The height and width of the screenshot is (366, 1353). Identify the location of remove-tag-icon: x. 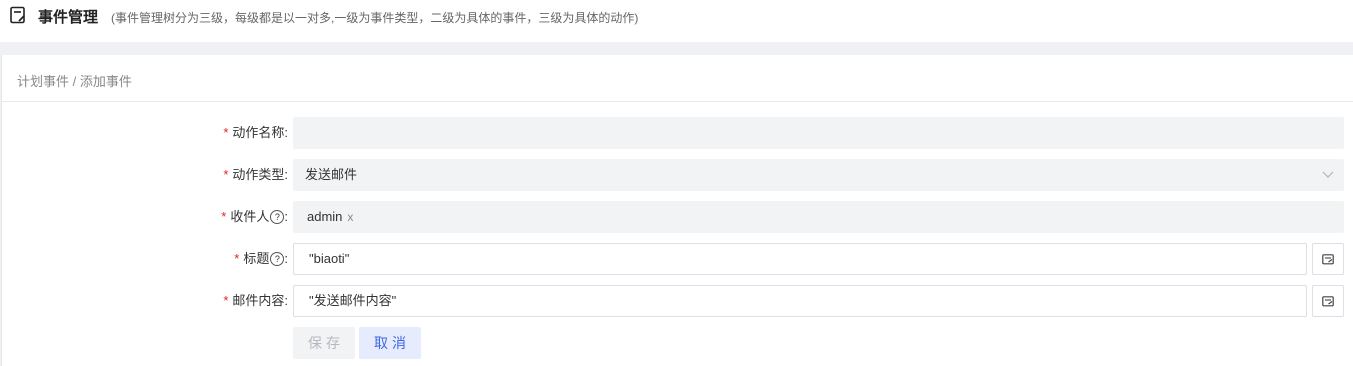
(350, 217).